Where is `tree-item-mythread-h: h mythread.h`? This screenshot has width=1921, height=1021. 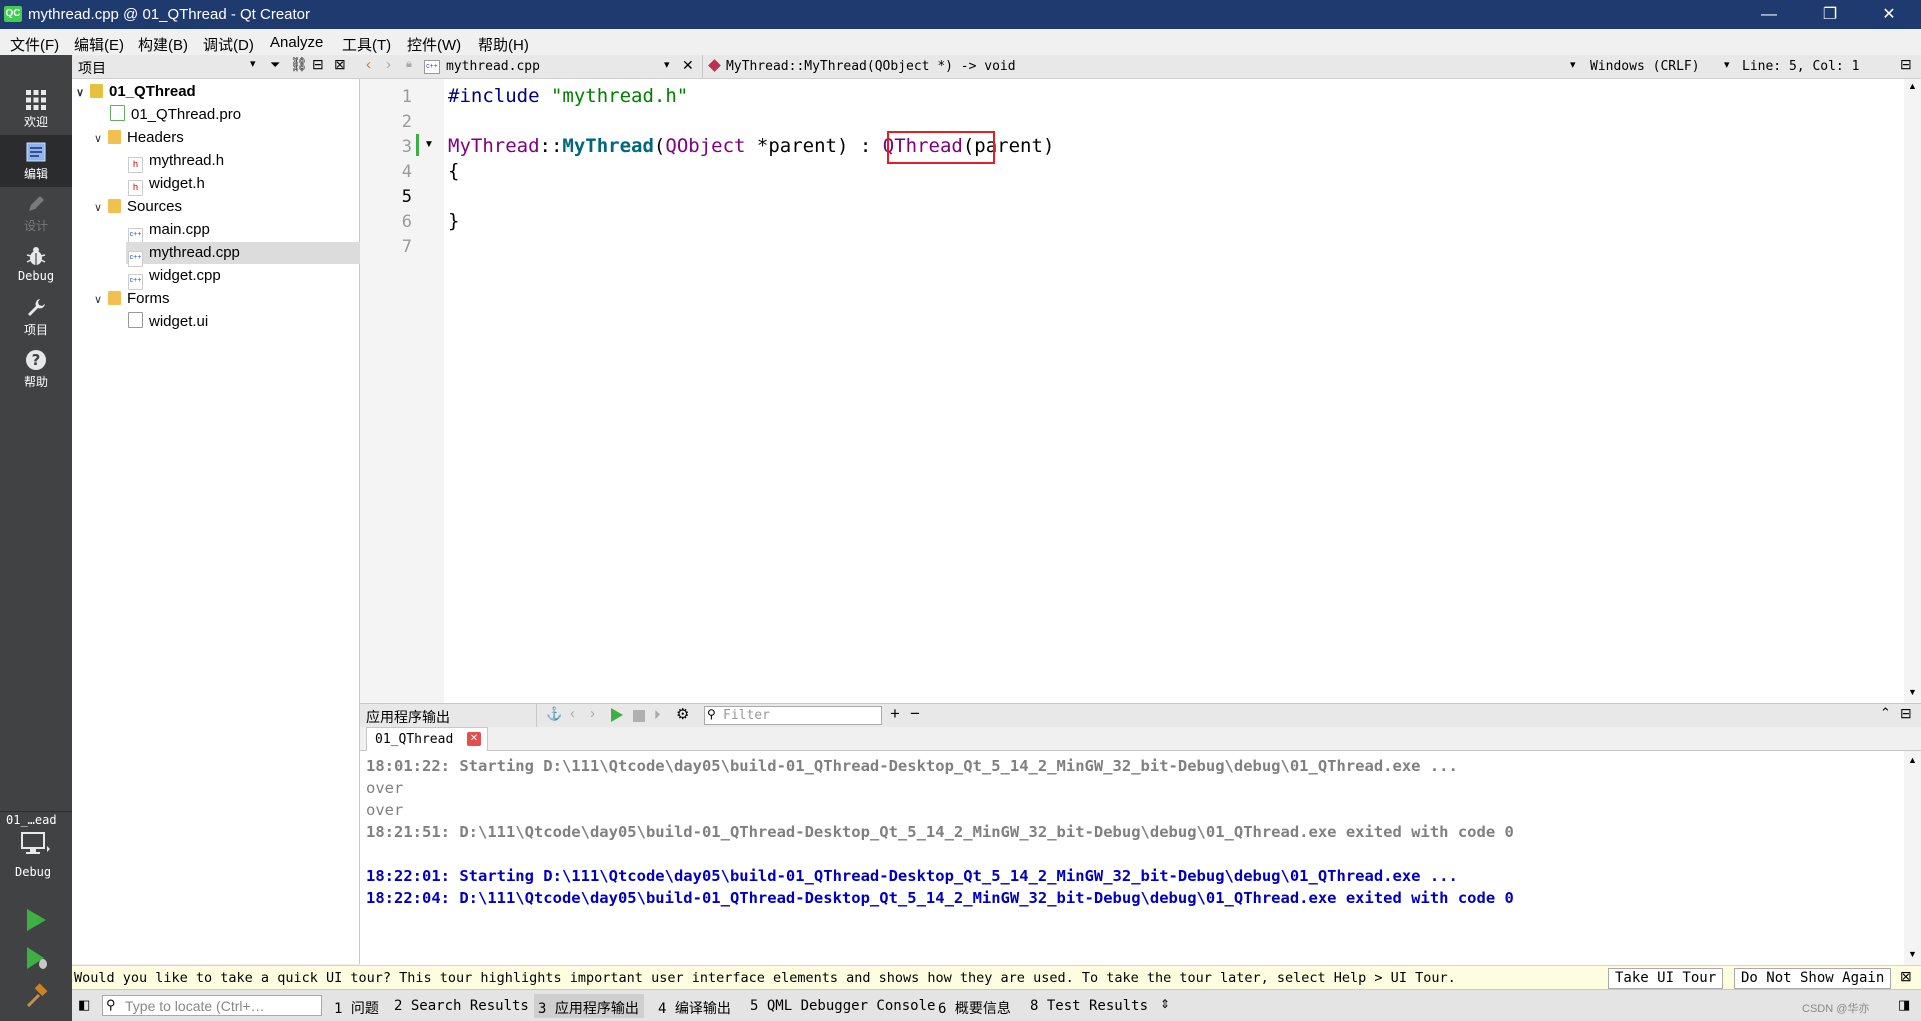 tree-item-mythread-h: h mythread.h is located at coordinates (176, 161).